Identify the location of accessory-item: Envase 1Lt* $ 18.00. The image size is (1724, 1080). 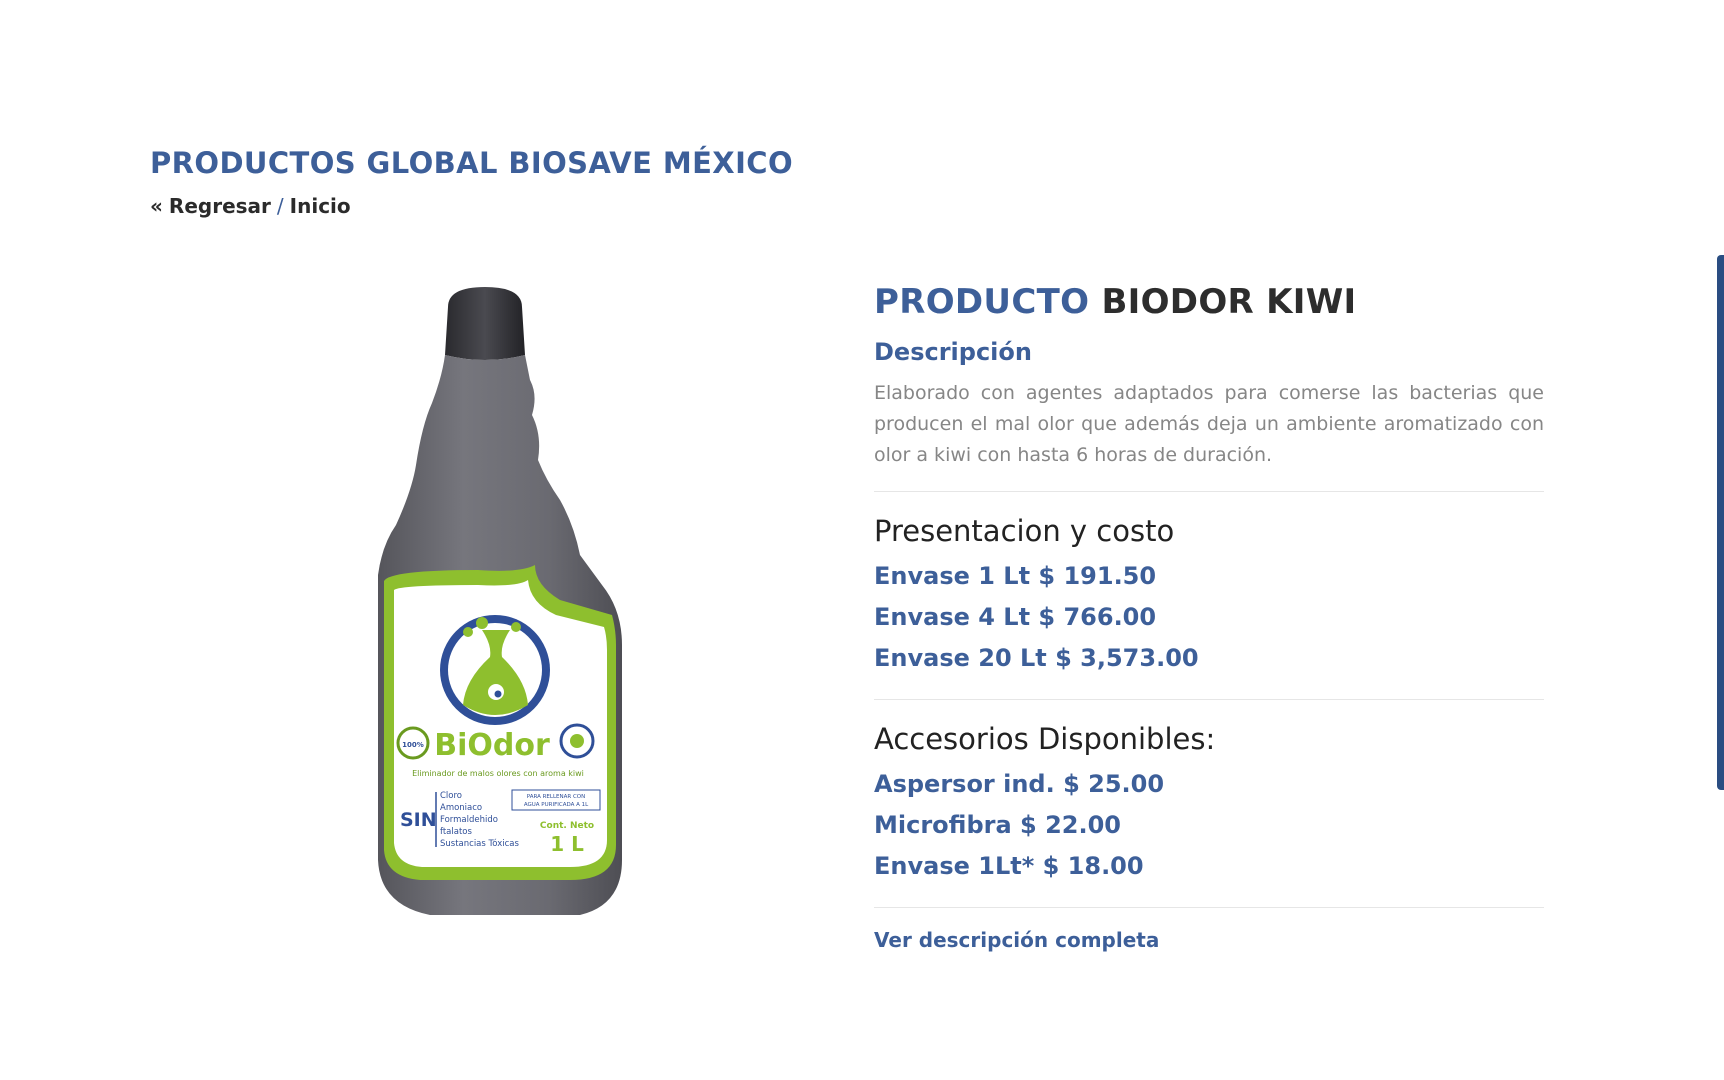
(1009, 866).